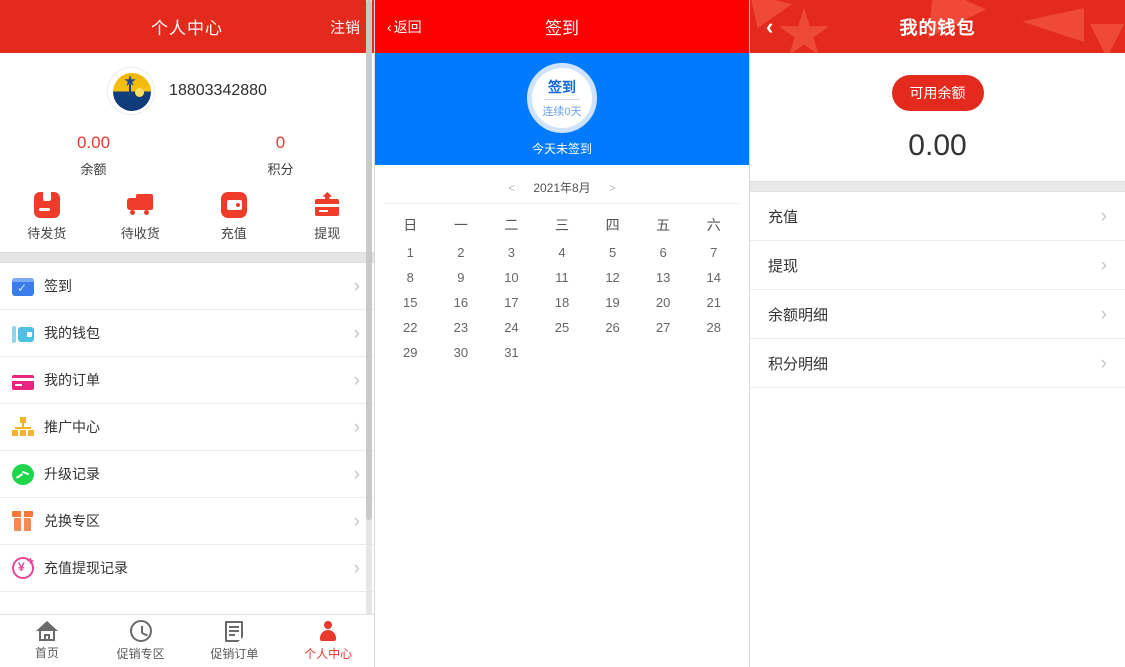  Describe the element at coordinates (93, 155) in the screenshot. I see `stat-balance: 0.00 余额` at that location.